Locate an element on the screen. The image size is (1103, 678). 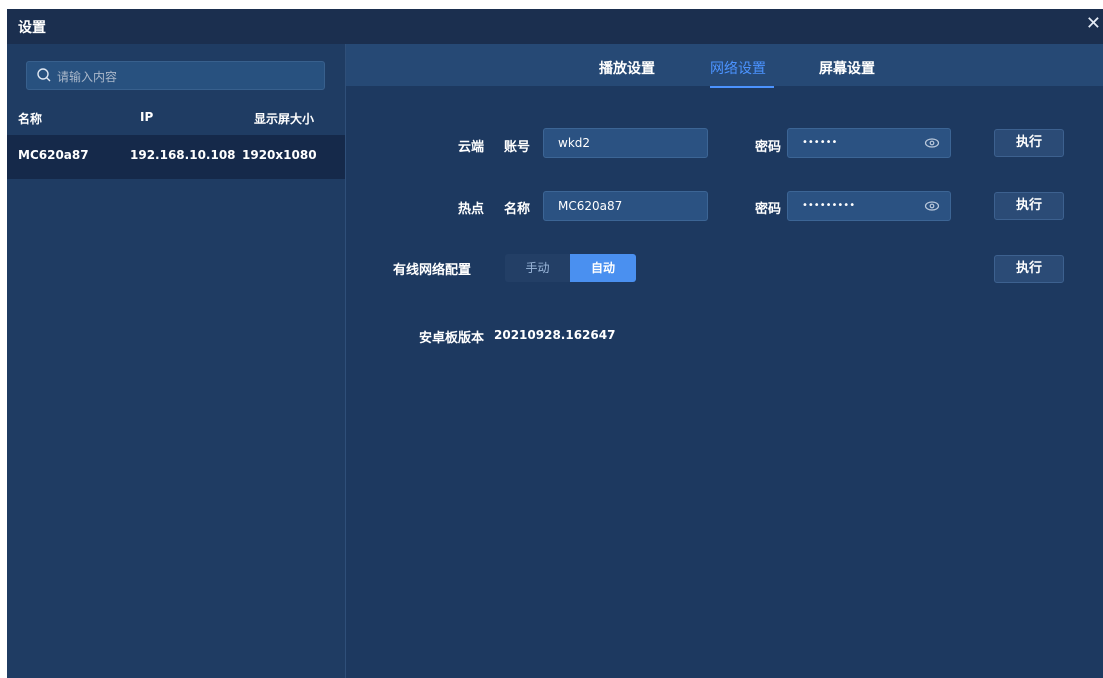
android-version-value: 20210928.162647 is located at coordinates (555, 335).